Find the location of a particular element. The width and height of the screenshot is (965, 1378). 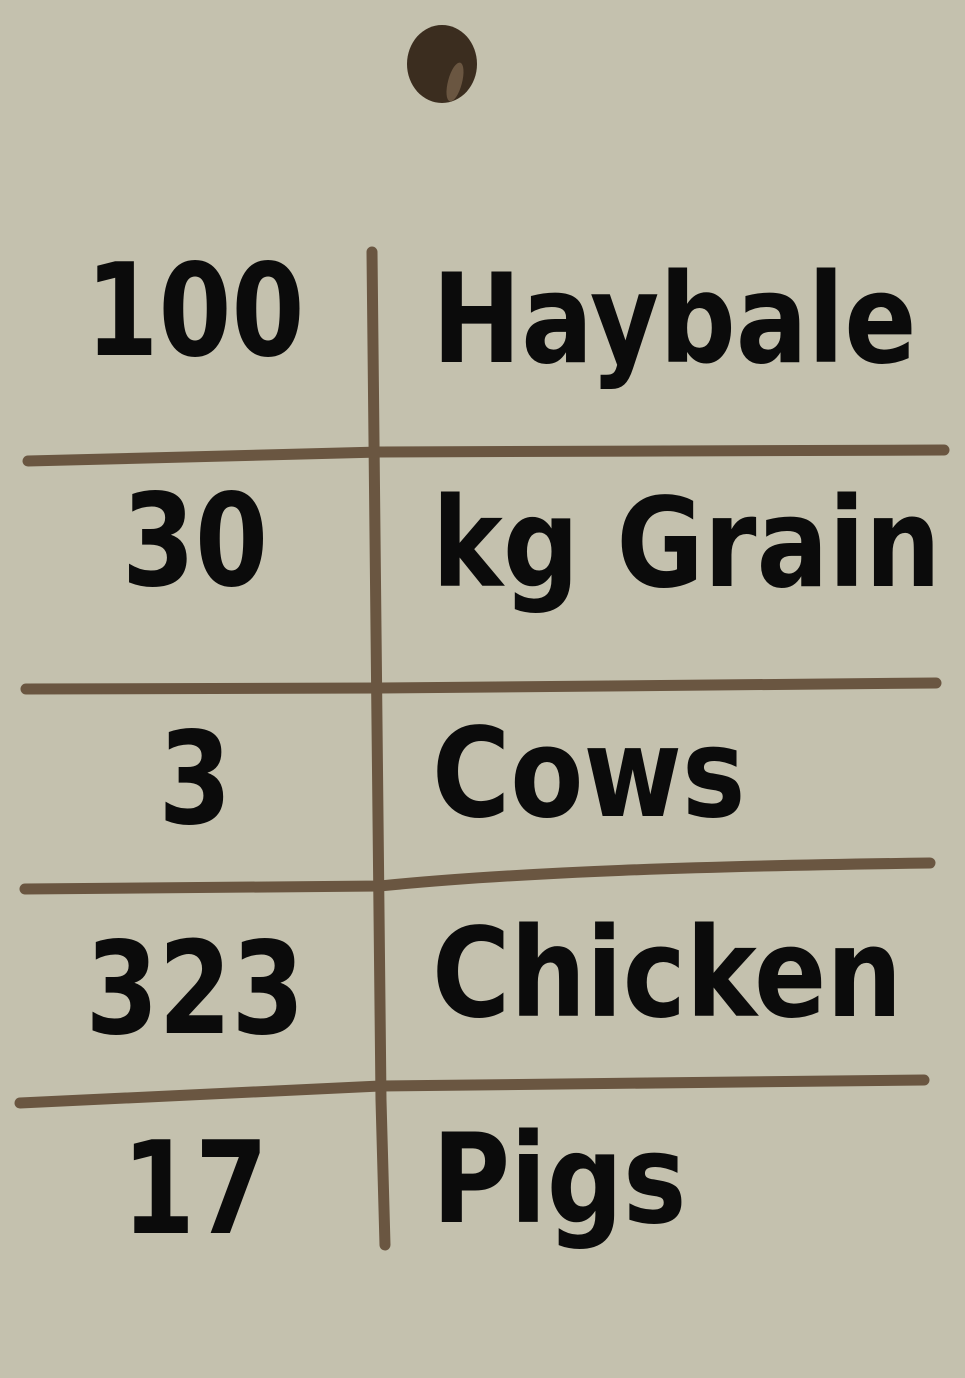

vertical-divider is located at coordinates (378, 748).